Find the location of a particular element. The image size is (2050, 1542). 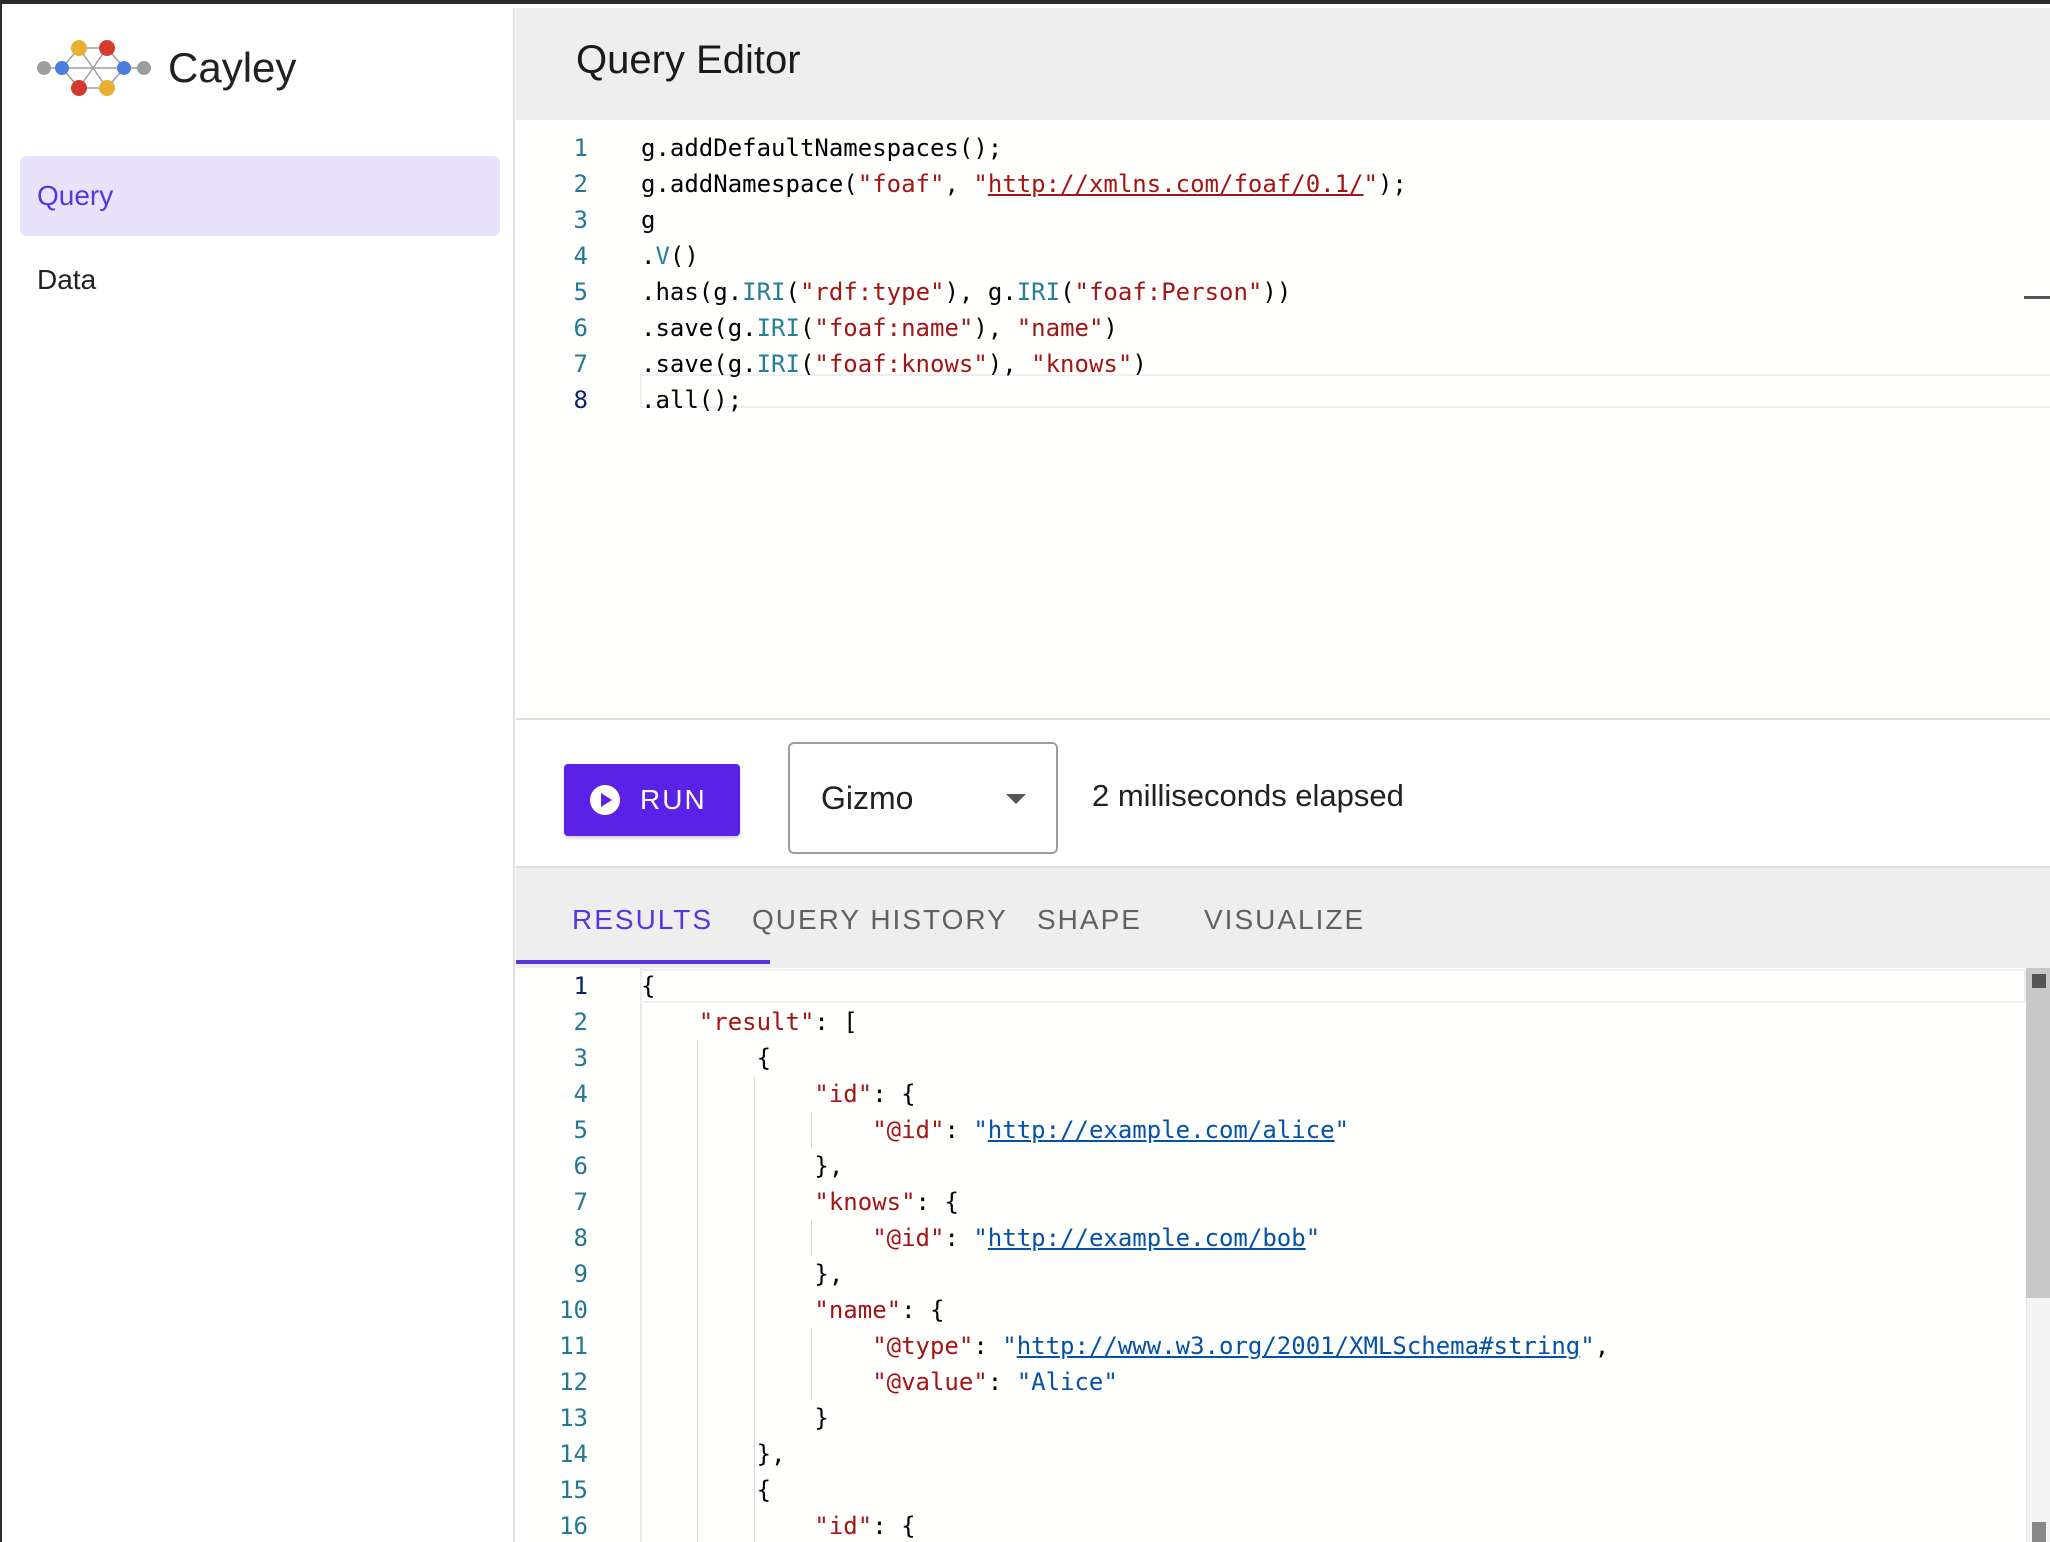

code-text: .save(g.IRI("foaf:knows"), "knows") is located at coordinates (894, 364).